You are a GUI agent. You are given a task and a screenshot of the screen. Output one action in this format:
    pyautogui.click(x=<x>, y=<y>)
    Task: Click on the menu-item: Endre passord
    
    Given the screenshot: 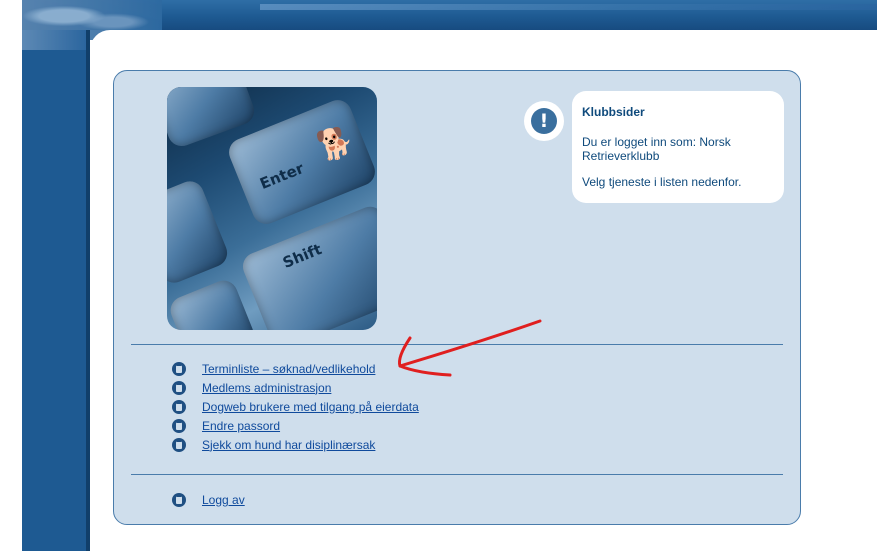 What is the action you would take?
    pyautogui.click(x=295, y=425)
    